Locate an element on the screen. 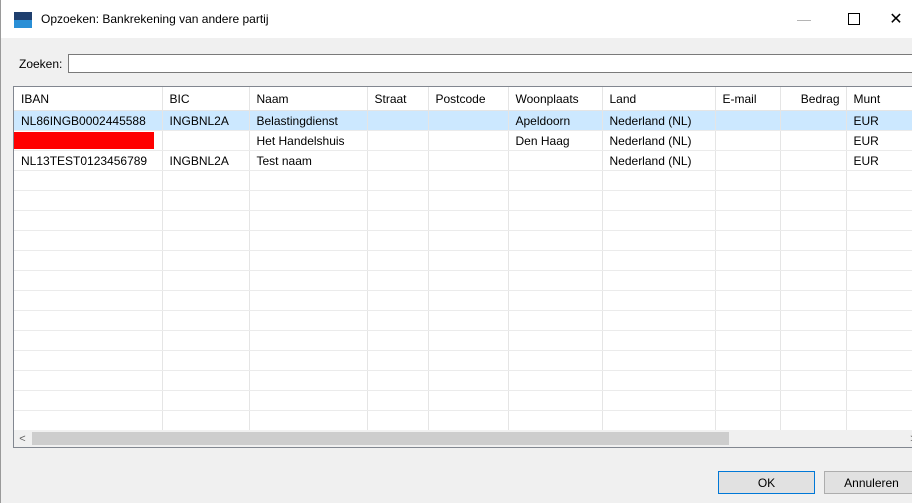  cell-munt: EUR is located at coordinates (879, 140).